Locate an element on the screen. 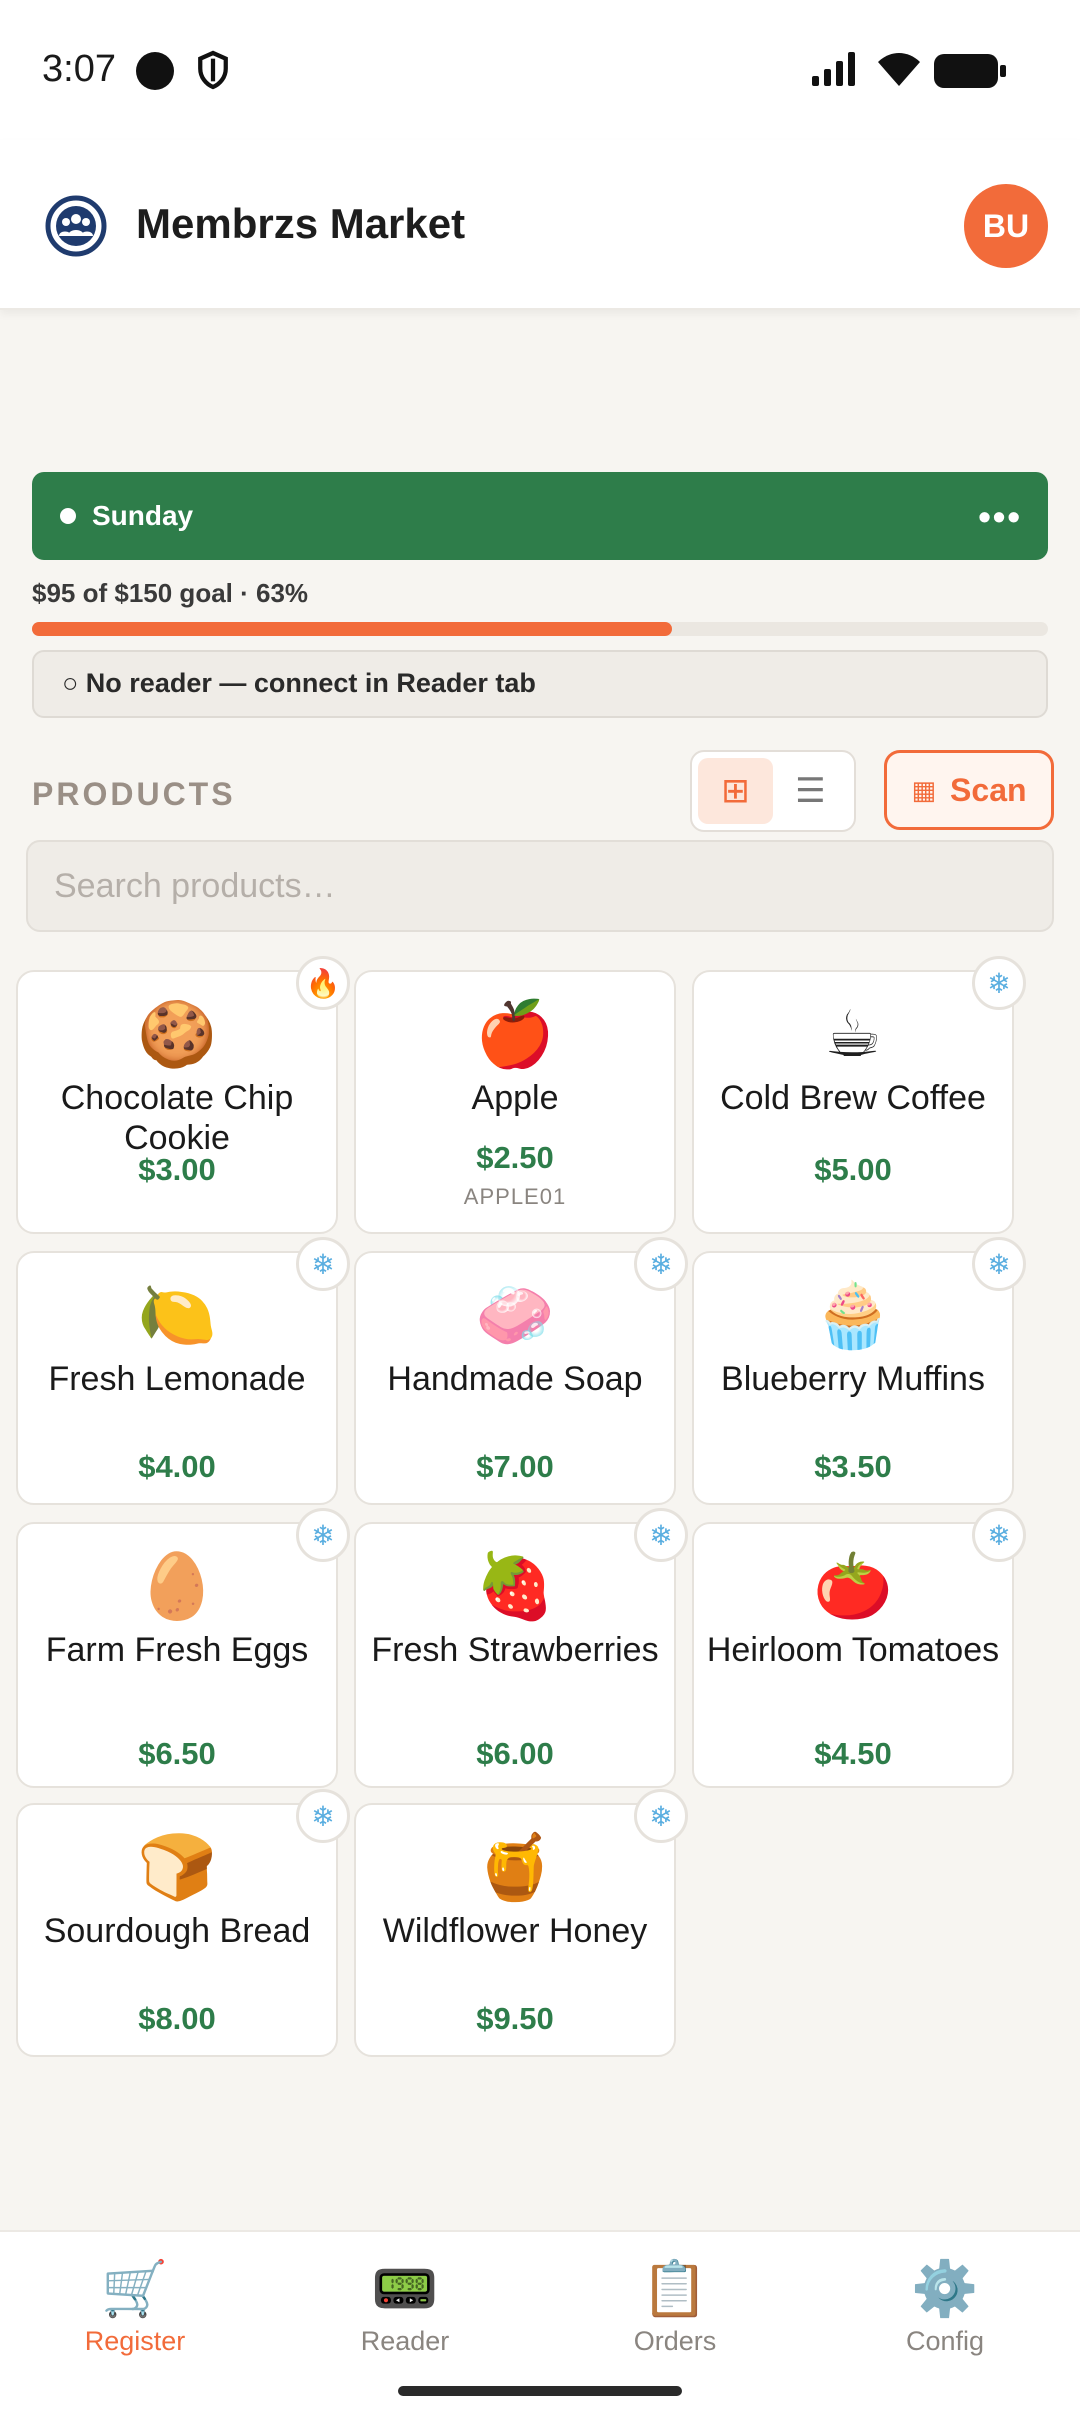 This screenshot has height=2424, width=1080. grid-view-icon: ⊞ is located at coordinates (735, 791).